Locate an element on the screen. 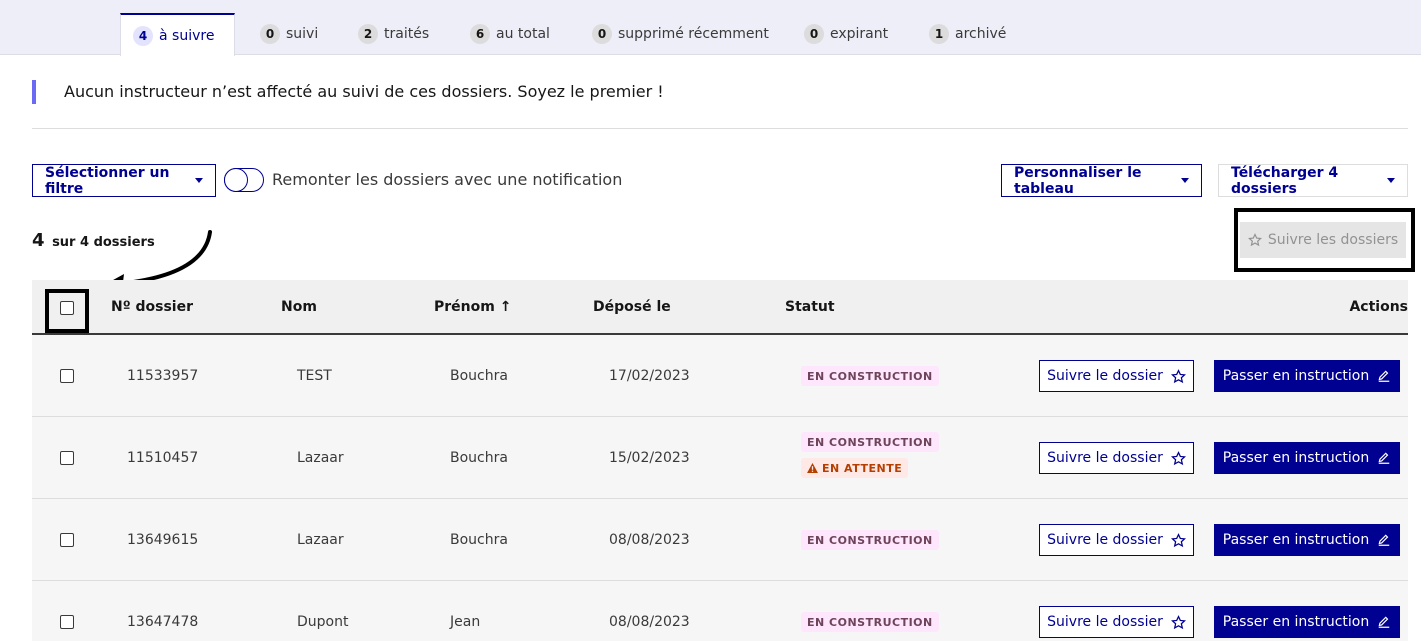  follow-all-button: Suivre les dossiers is located at coordinates (1323, 240).